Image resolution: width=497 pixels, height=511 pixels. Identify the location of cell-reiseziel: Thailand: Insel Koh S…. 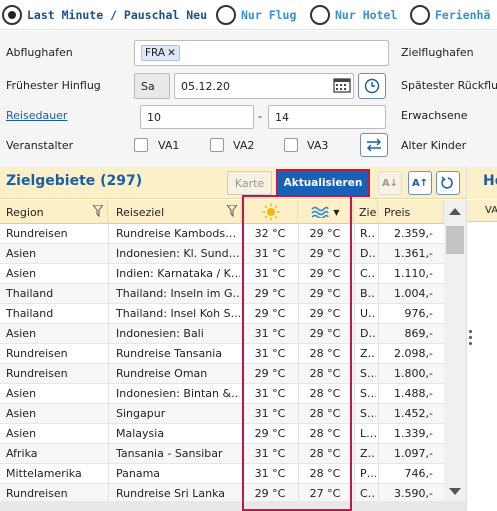
(178, 313).